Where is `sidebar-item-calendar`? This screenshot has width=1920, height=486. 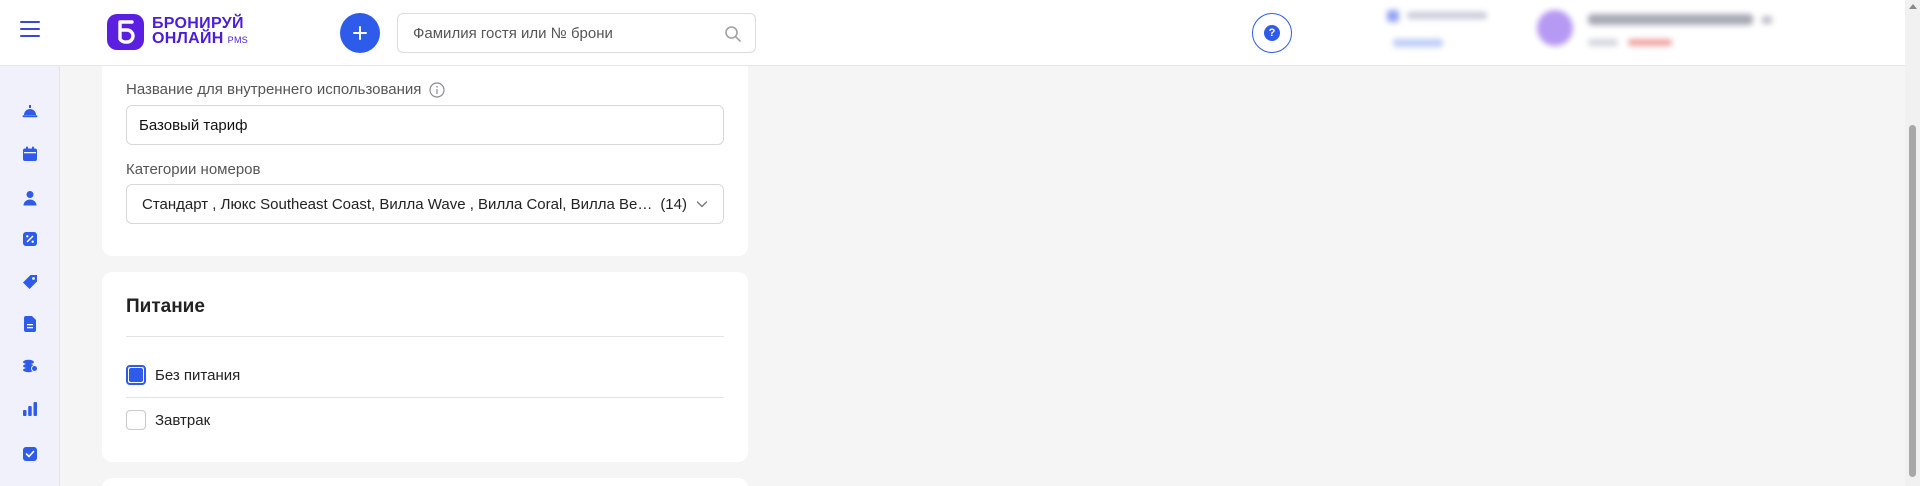
sidebar-item-calendar is located at coordinates (30, 154).